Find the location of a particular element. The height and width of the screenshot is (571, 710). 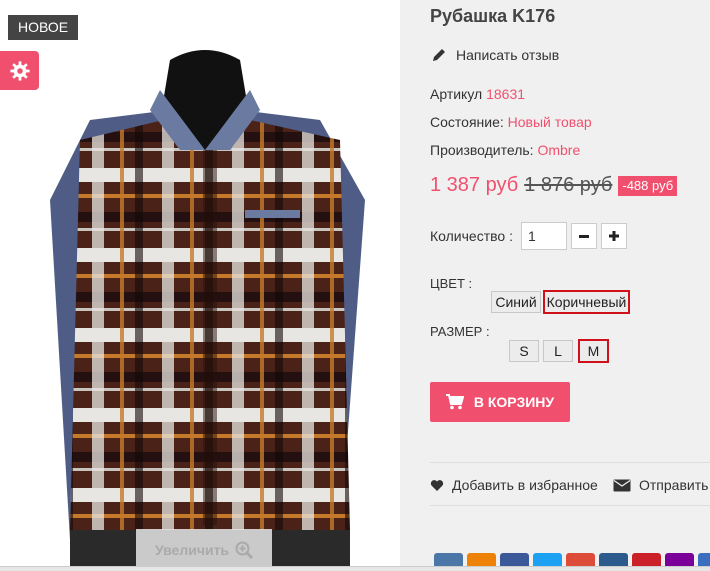

color-label: ЦВЕТ : is located at coordinates (451, 283).